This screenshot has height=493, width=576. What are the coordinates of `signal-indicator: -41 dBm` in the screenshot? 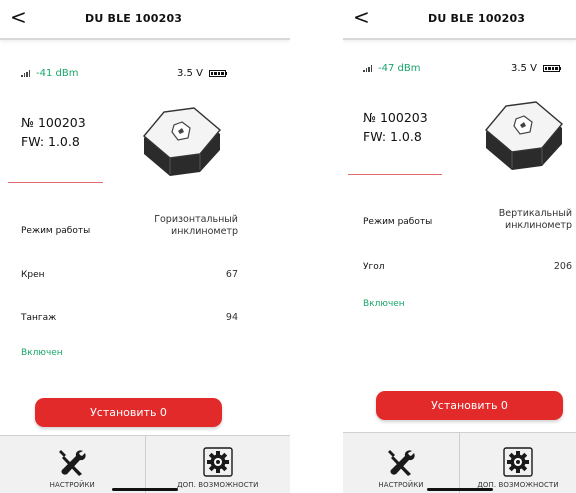 It's located at (49, 73).